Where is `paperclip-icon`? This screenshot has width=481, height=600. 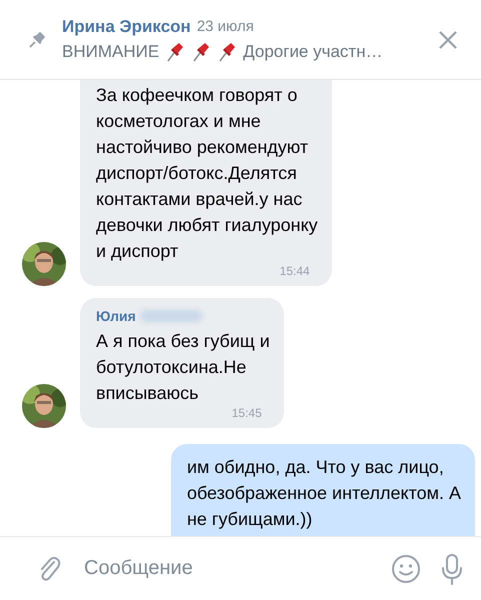 paperclip-icon is located at coordinates (50, 569).